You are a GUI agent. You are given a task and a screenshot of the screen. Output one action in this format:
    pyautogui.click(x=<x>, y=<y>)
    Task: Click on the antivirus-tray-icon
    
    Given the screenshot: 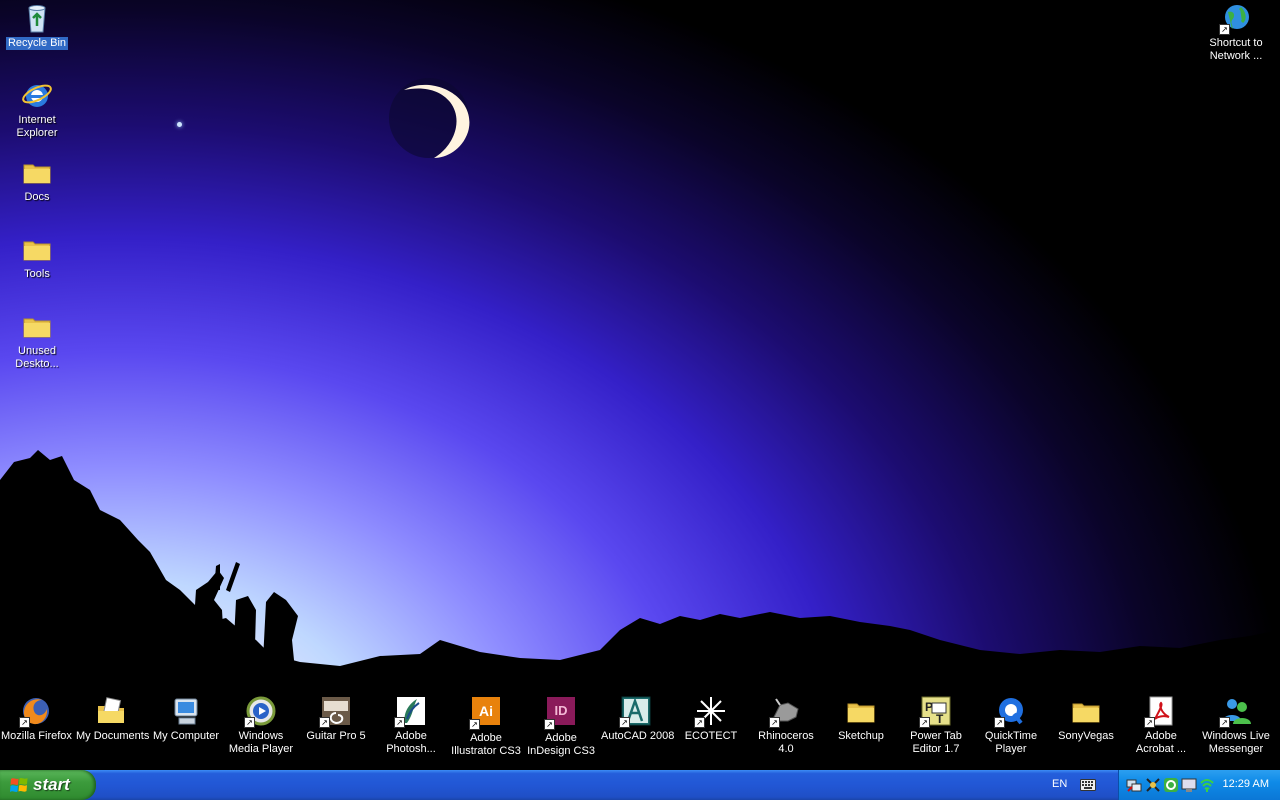 What is the action you would take?
    pyautogui.click(x=1153, y=785)
    